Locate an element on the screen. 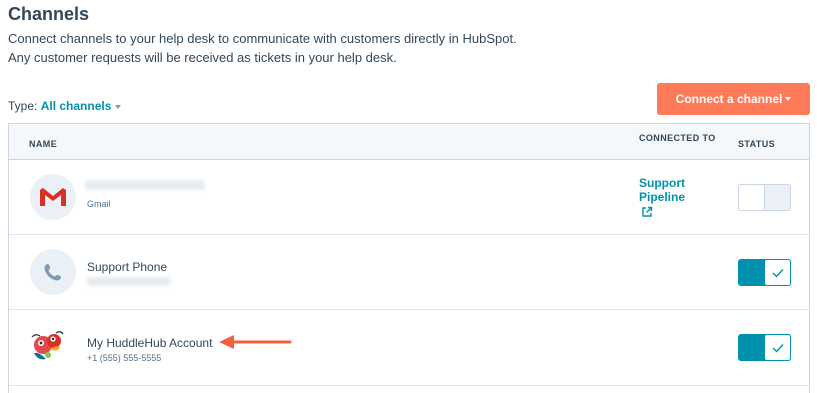  connect-channel-button: Connect a channel is located at coordinates (733, 99).